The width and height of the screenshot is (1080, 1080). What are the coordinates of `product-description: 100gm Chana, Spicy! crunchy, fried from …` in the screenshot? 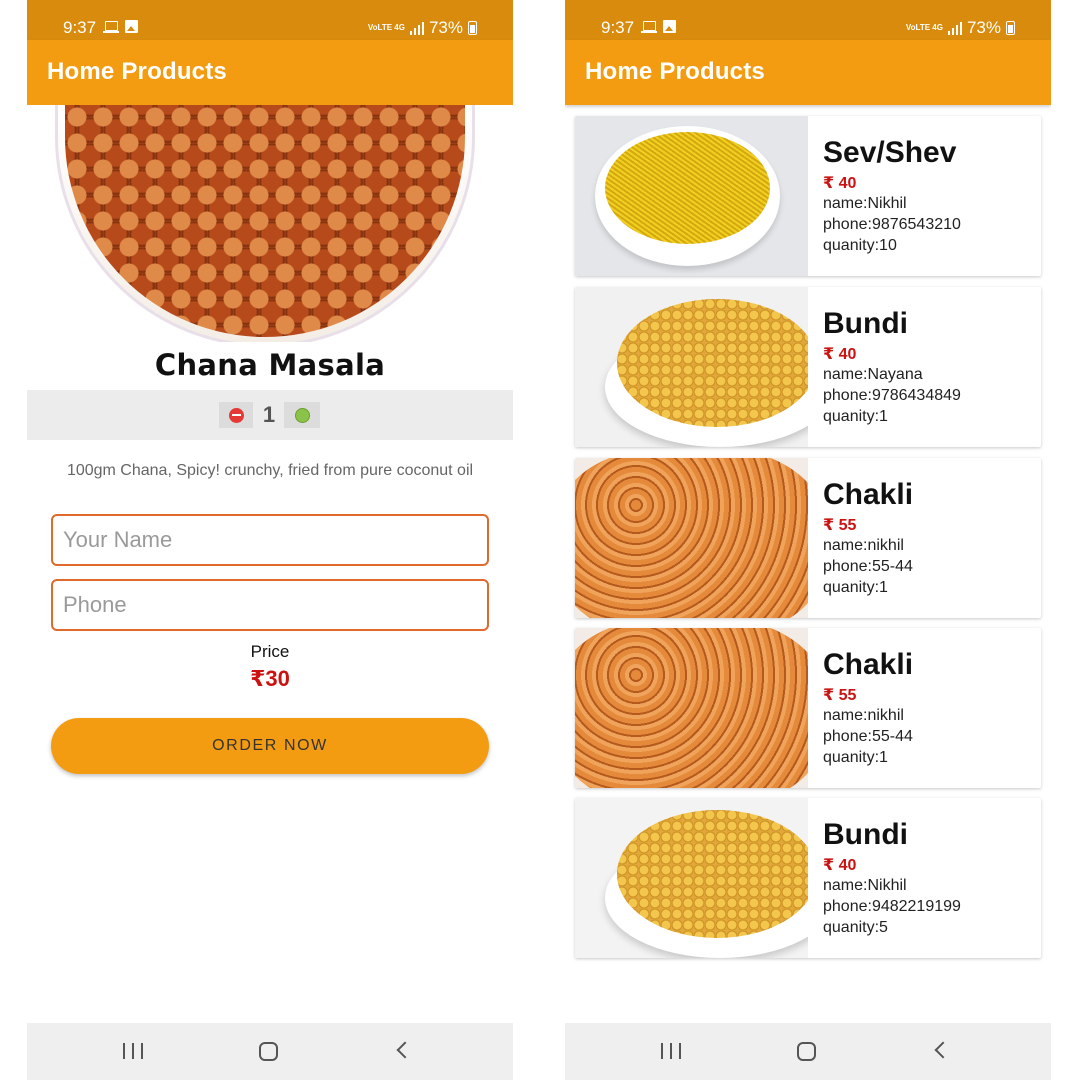 It's located at (270, 470).